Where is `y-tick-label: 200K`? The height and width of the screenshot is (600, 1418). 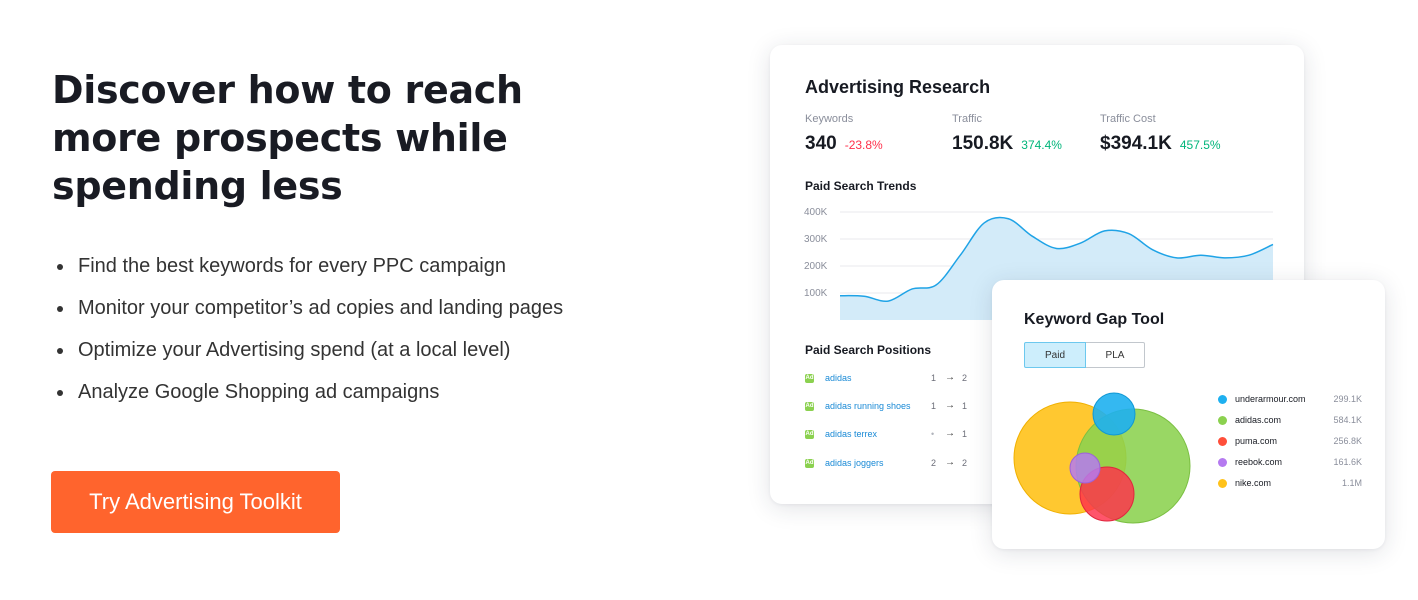
y-tick-label: 200K is located at coordinates (816, 266).